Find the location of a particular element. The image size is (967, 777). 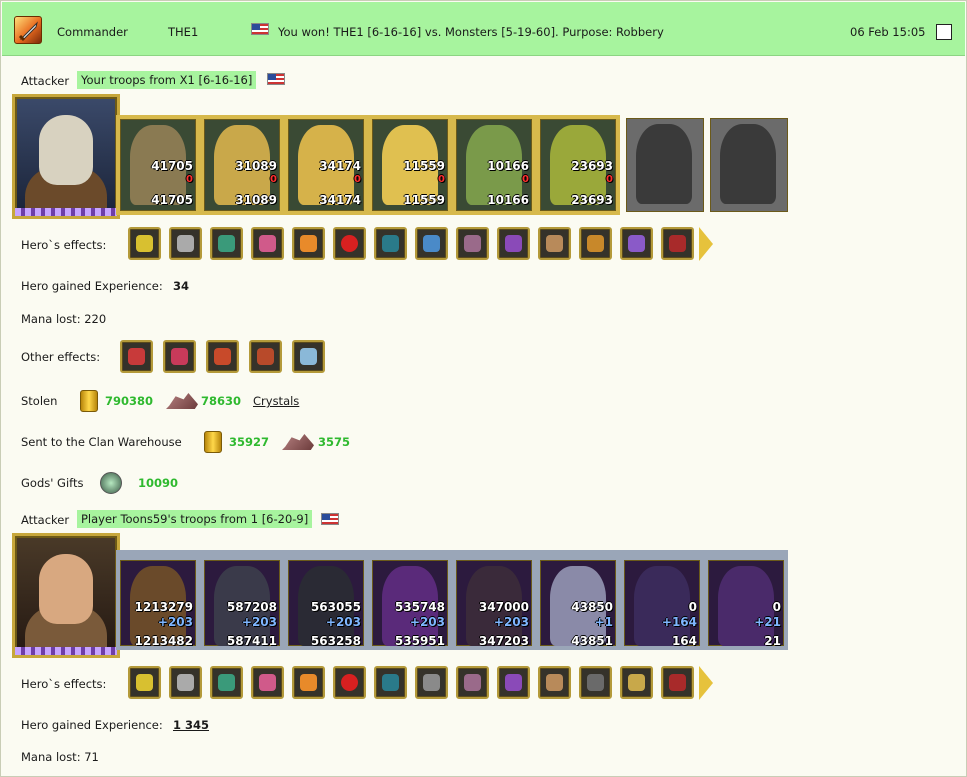

attacker-tag: Player Toons59's troops from 1 [6-20-9] is located at coordinates (195, 519).